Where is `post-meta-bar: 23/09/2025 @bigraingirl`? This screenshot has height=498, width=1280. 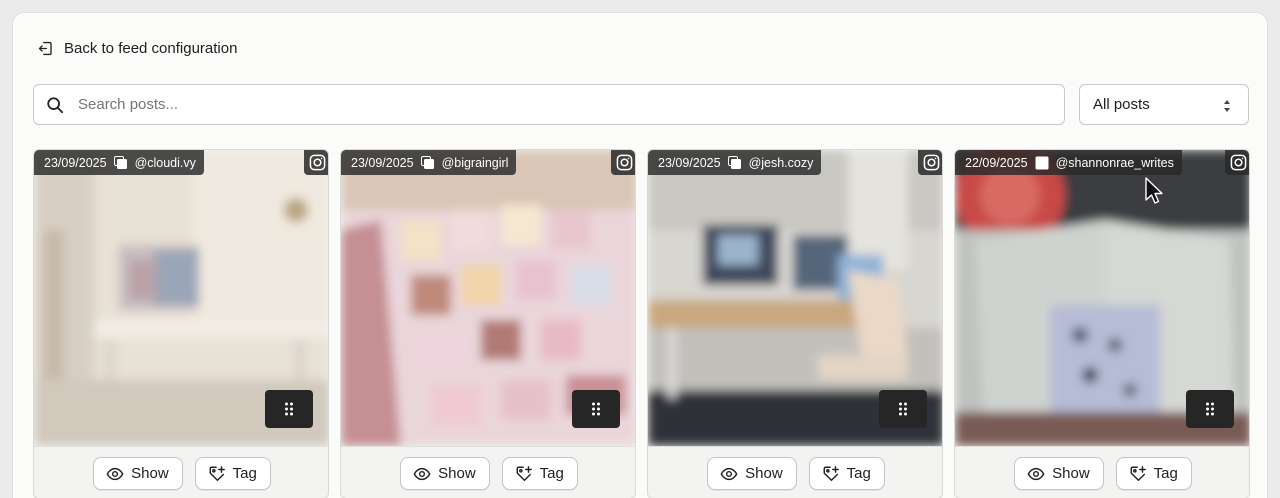
post-meta-bar: 23/09/2025 @bigraingirl is located at coordinates (429, 162).